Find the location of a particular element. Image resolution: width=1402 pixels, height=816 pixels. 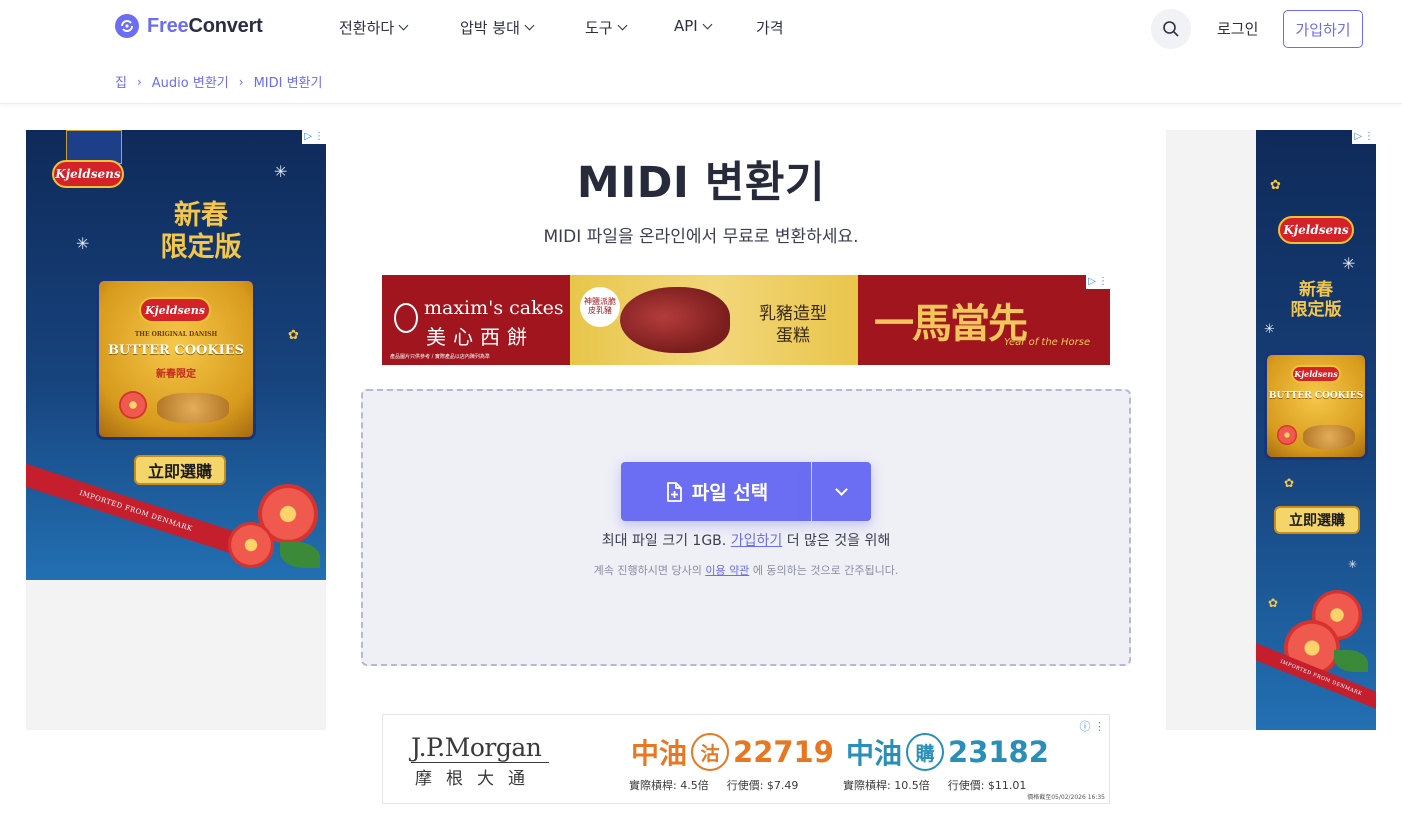

call-code: 23182 is located at coordinates (998, 752).